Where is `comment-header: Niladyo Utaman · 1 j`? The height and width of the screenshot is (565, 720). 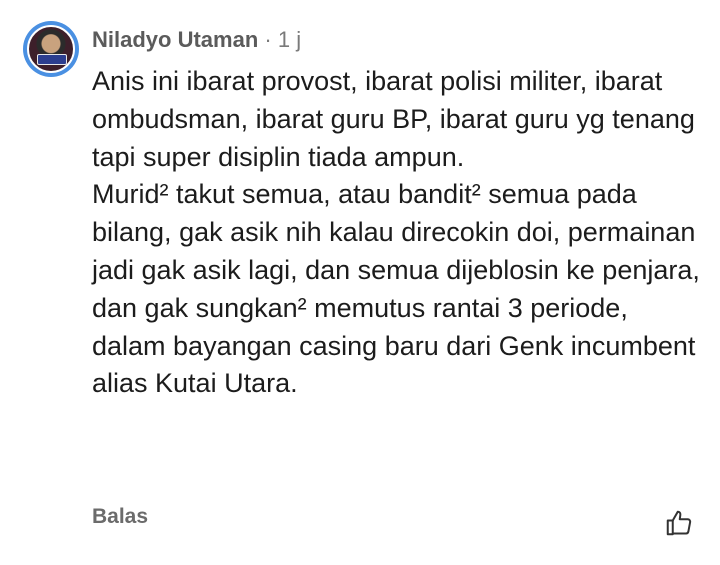 comment-header: Niladyo Utaman · 1 j is located at coordinates (196, 40).